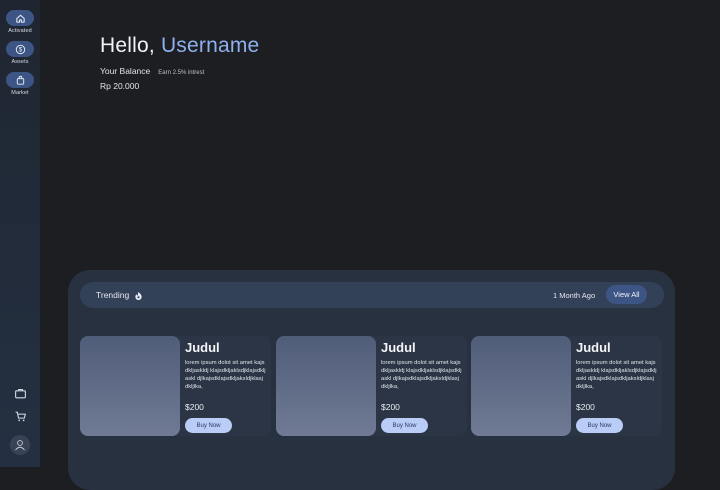 The image size is (720, 490). I want to click on cart-icon, so click(20, 416).